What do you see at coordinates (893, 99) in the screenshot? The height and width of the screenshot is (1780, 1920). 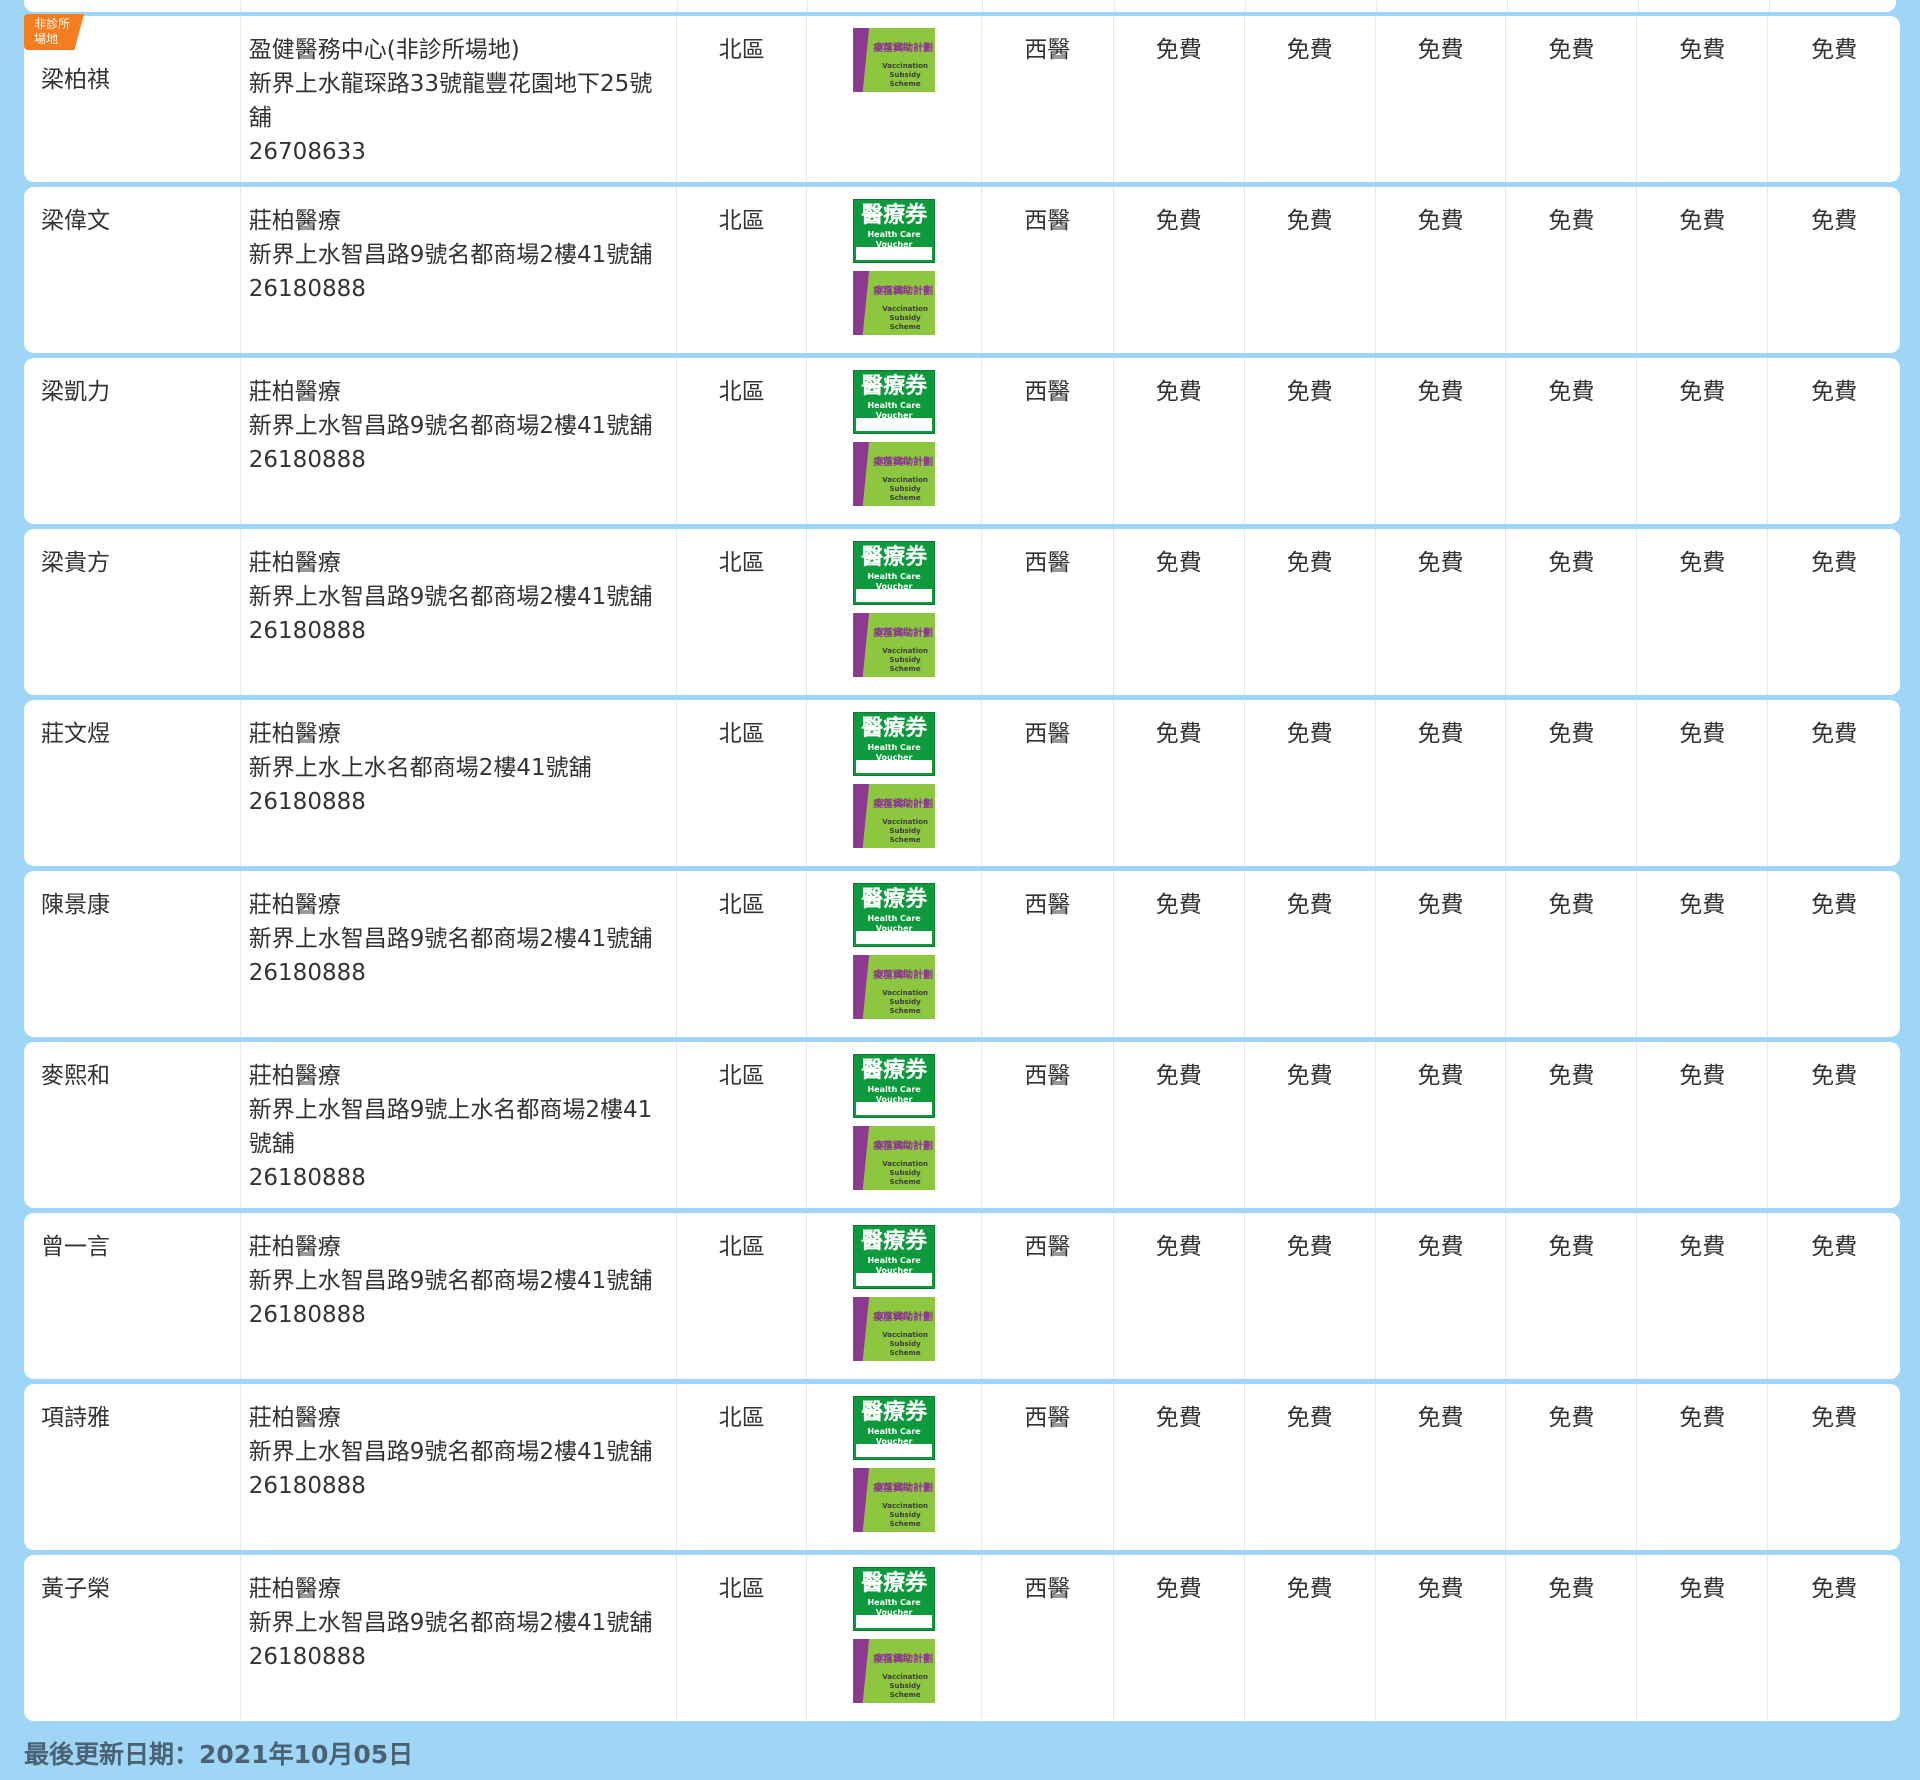 I see `scheme-logos-cell: 2021/22 疫苗資助計劃 Vaccination Subsidy Scheme` at bounding box center [893, 99].